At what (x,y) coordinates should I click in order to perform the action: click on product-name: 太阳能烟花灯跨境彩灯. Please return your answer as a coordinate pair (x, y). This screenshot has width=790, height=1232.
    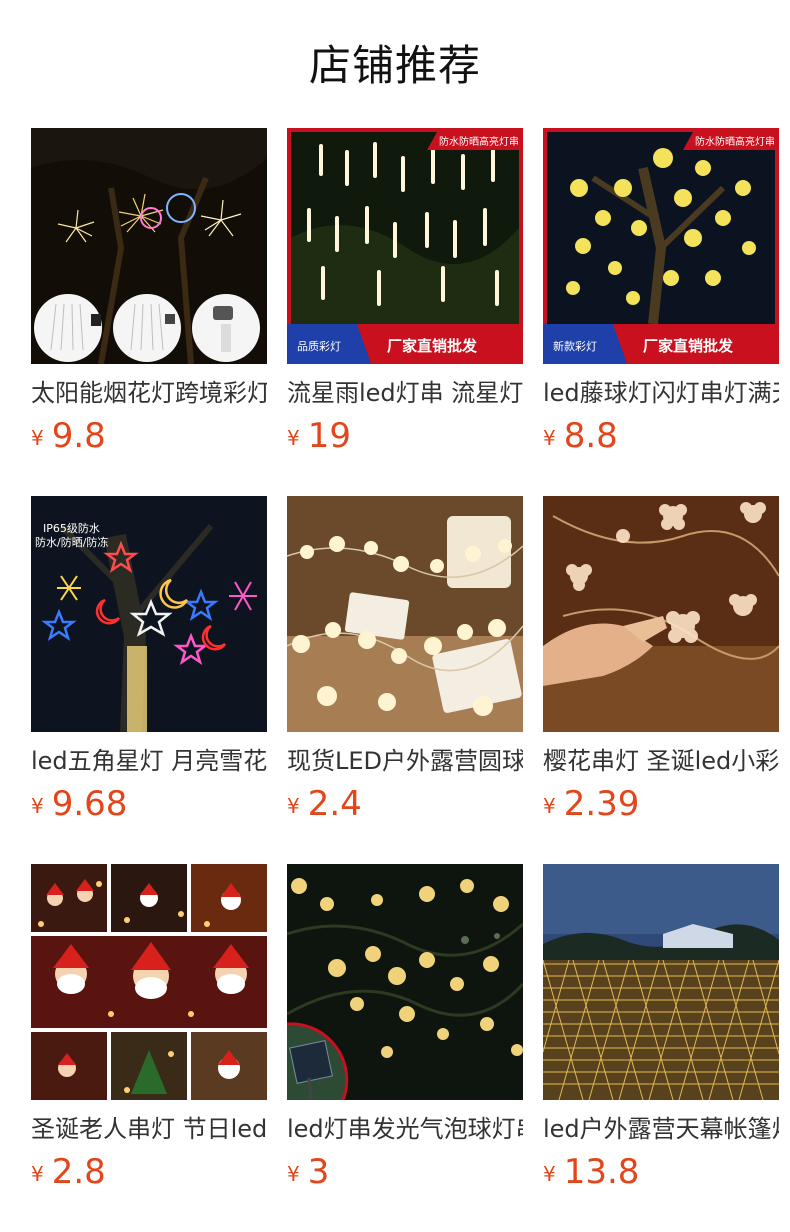
    Looking at the image, I should click on (149, 393).